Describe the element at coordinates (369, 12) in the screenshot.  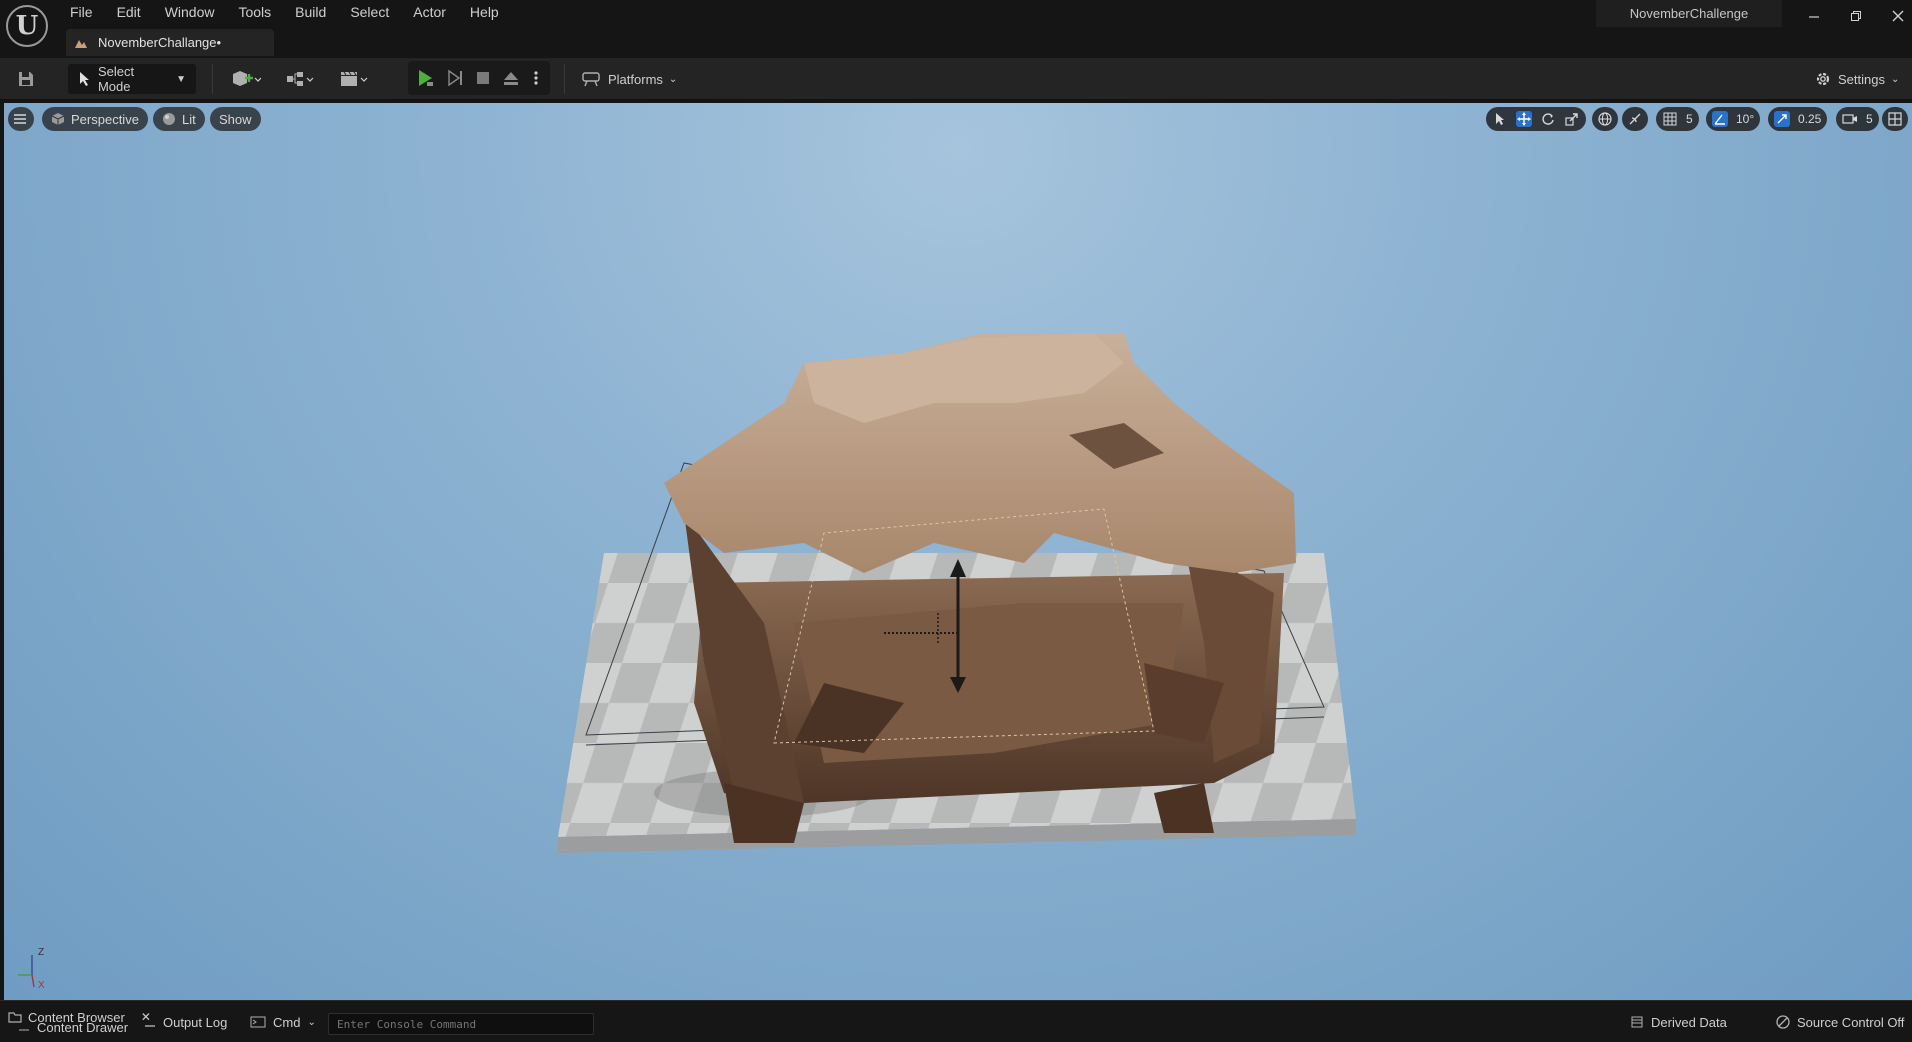
I see `menu-select: Select` at that location.